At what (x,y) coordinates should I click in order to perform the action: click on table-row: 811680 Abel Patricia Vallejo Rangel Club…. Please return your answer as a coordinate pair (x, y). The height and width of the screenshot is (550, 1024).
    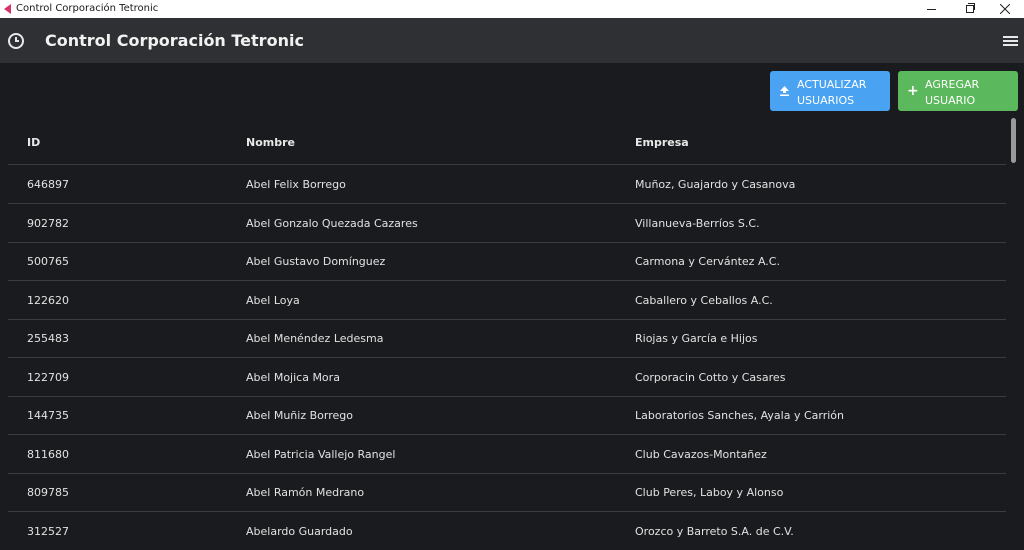
    Looking at the image, I should click on (507, 454).